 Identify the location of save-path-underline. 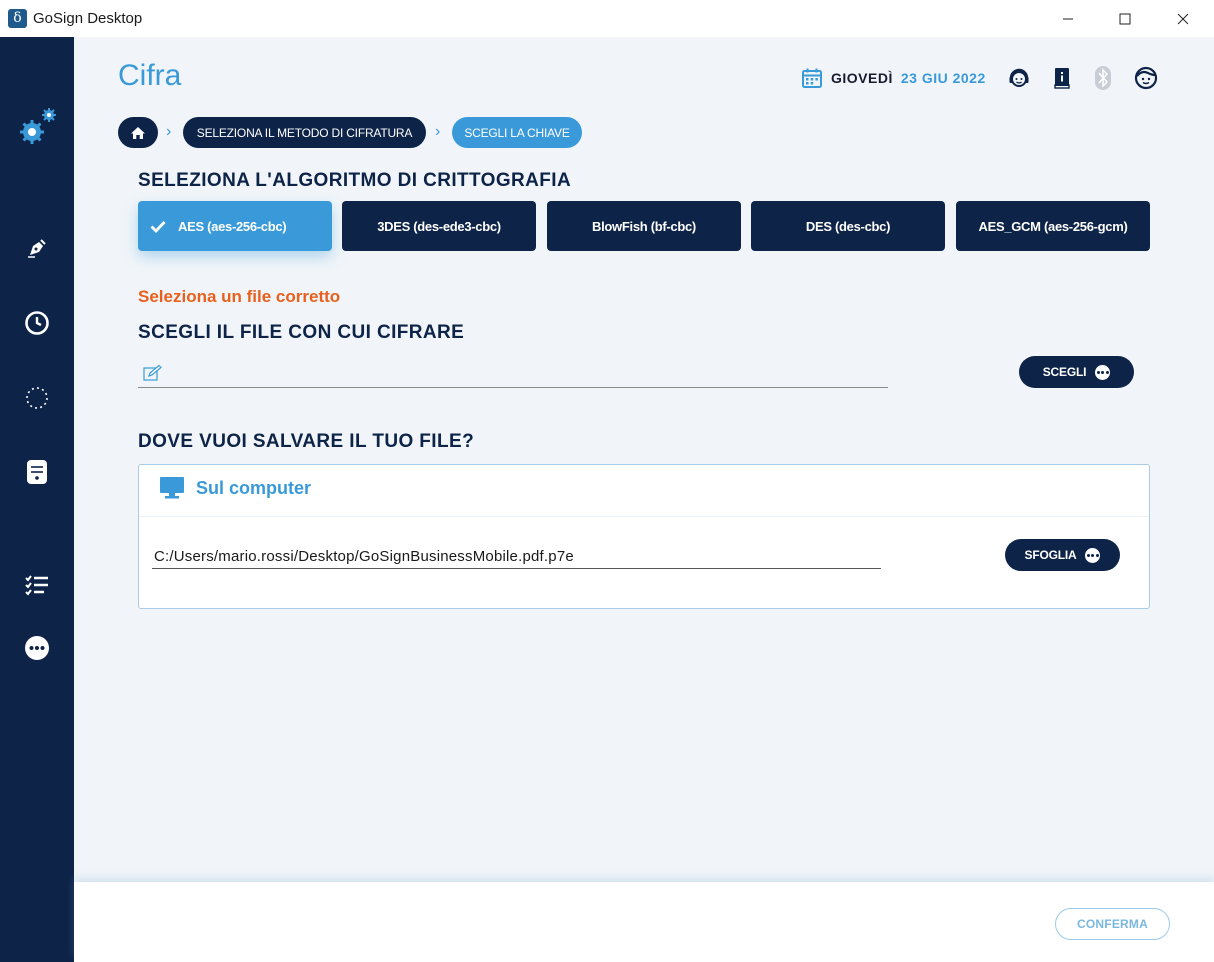
(516, 568).